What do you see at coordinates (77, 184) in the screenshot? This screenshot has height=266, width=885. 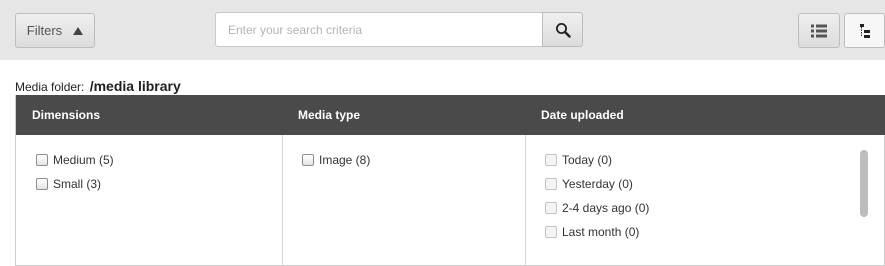 I see `filter-option-label: Small (3)` at bounding box center [77, 184].